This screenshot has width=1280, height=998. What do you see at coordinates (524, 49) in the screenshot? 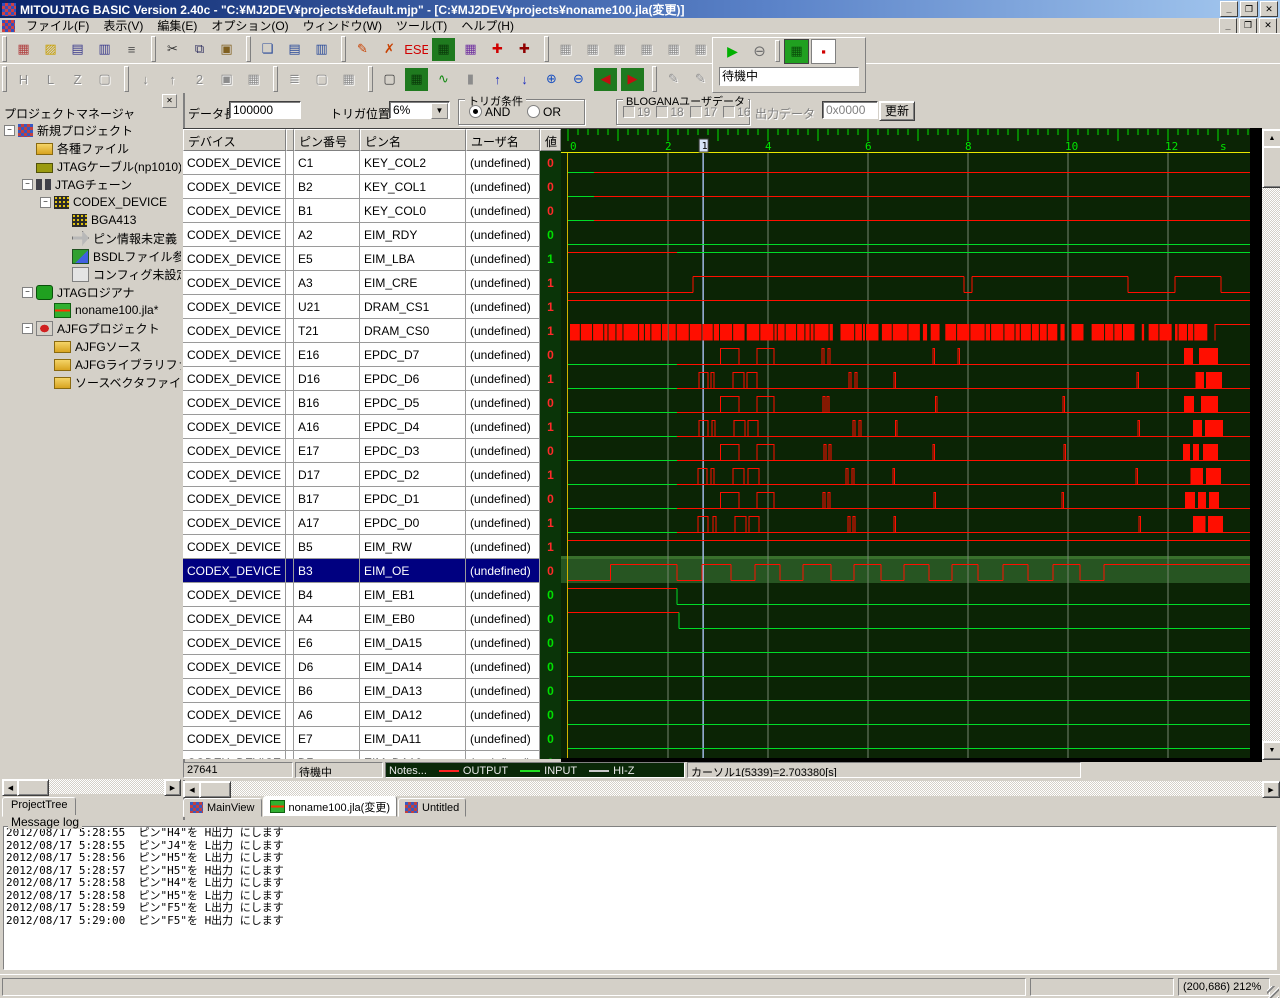
I see `add-input-pin-icon: ✚` at bounding box center [524, 49].